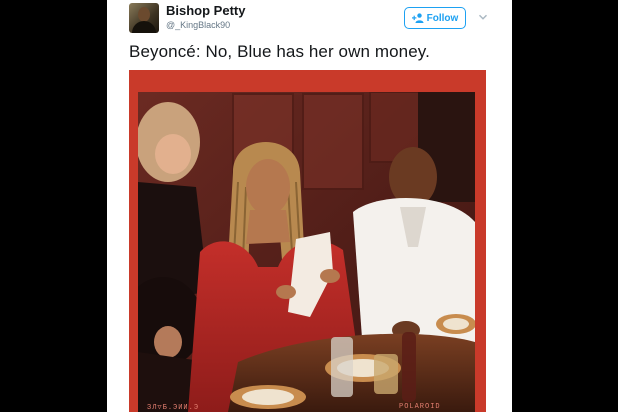 The height and width of the screenshot is (412, 618). Describe the element at coordinates (279, 51) in the screenshot. I see `tweet-text: Beyoncé: No, Blue has her own money.` at that location.